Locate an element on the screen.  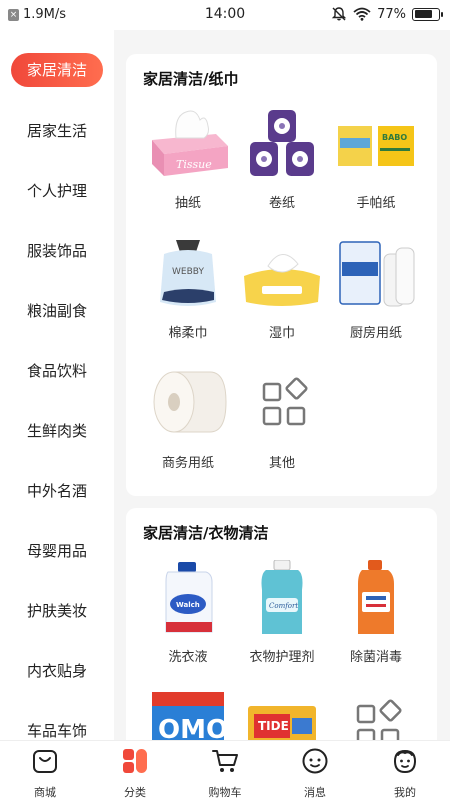
section-title: 家居清洁/纸巾 is located at coordinates (191, 79).